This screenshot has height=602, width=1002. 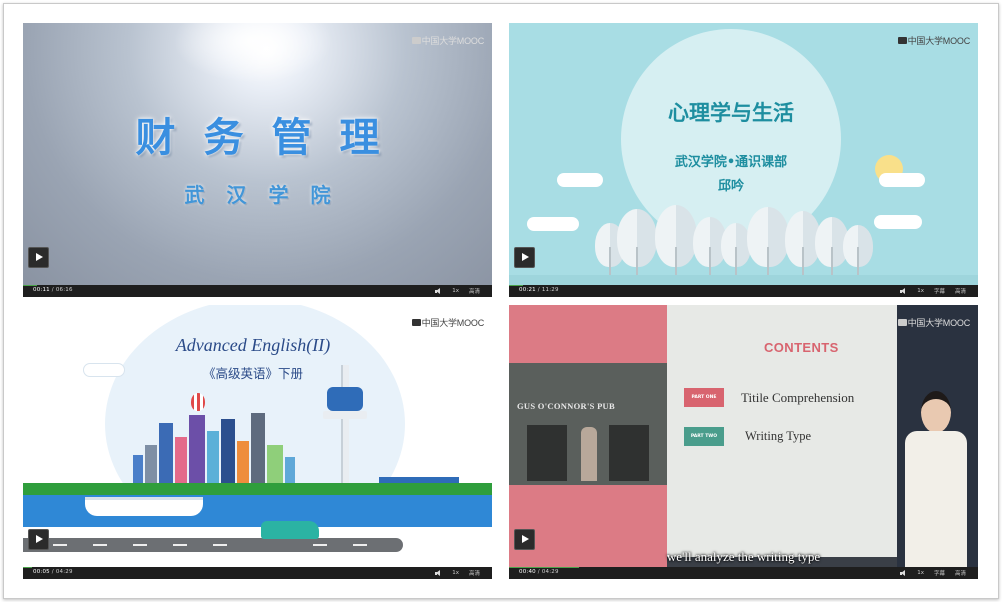 I want to click on lecturer-body, so click(x=936, y=499).